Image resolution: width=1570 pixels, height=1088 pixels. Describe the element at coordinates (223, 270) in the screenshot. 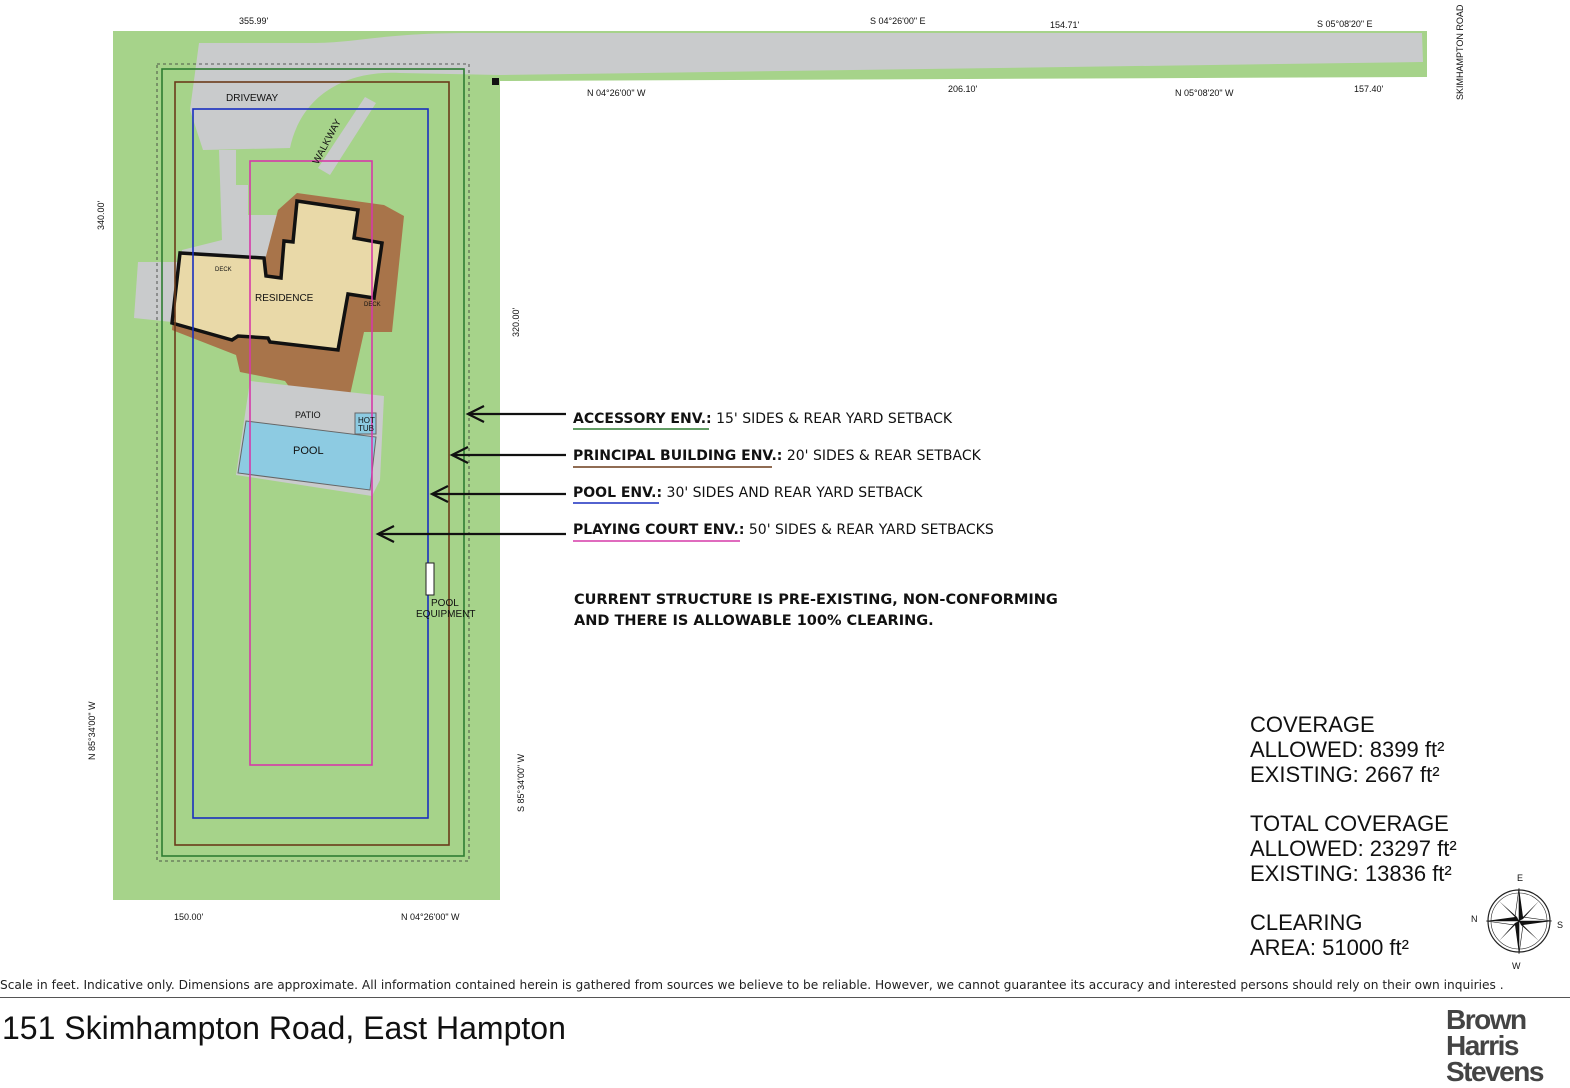

I see `deck-label-left: DECK` at that location.